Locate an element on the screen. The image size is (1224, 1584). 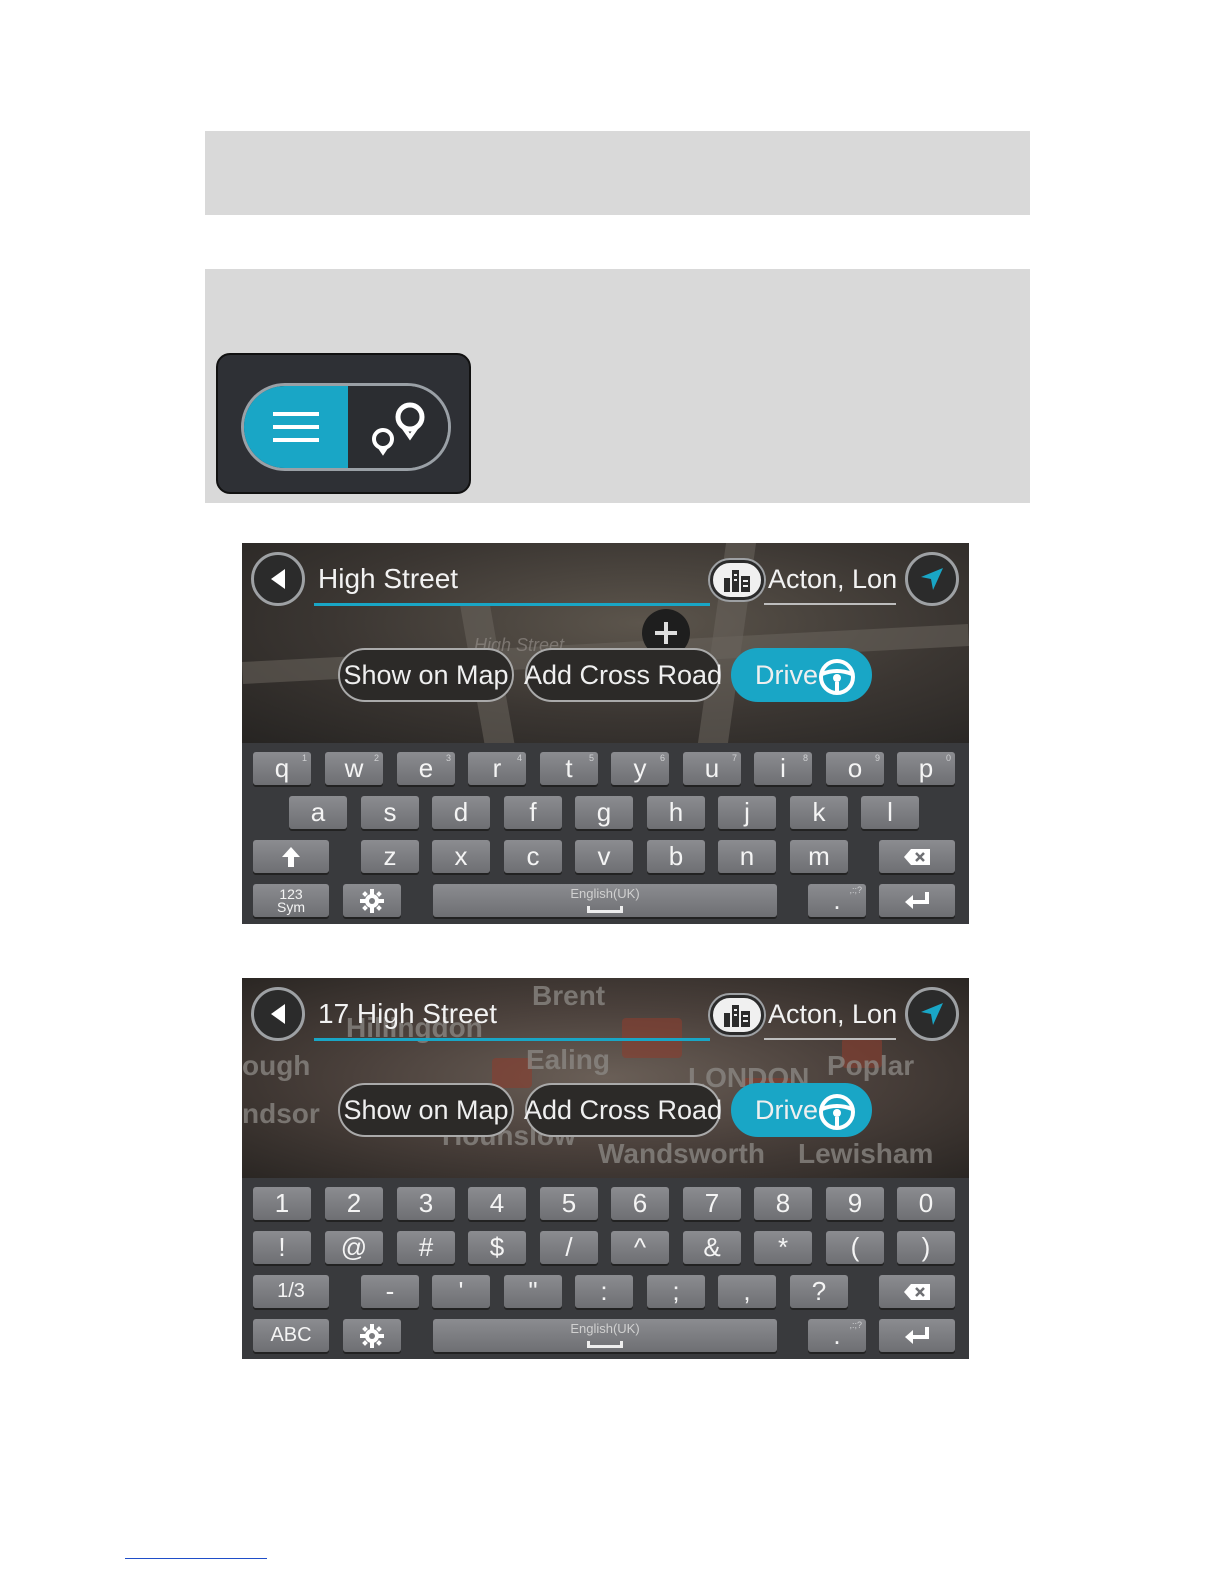
key-o: o9 is located at coordinates (855, 768).